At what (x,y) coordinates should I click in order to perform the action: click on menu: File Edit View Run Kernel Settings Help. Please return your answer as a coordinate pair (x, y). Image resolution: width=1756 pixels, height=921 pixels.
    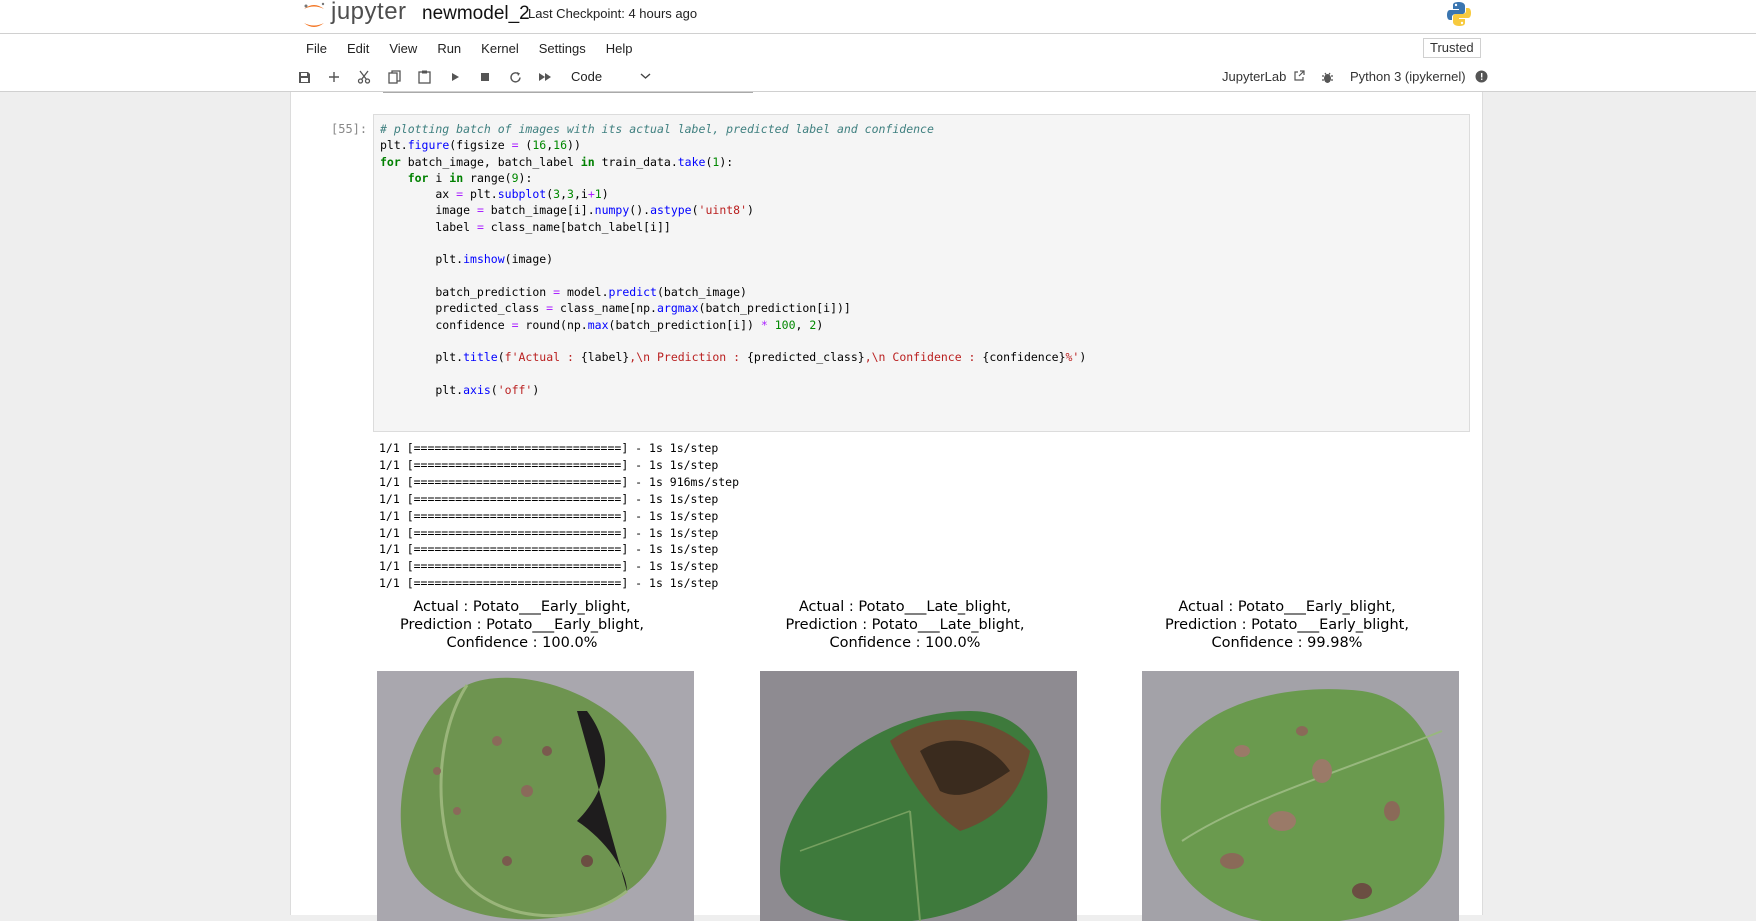
    Looking at the image, I should click on (469, 48).